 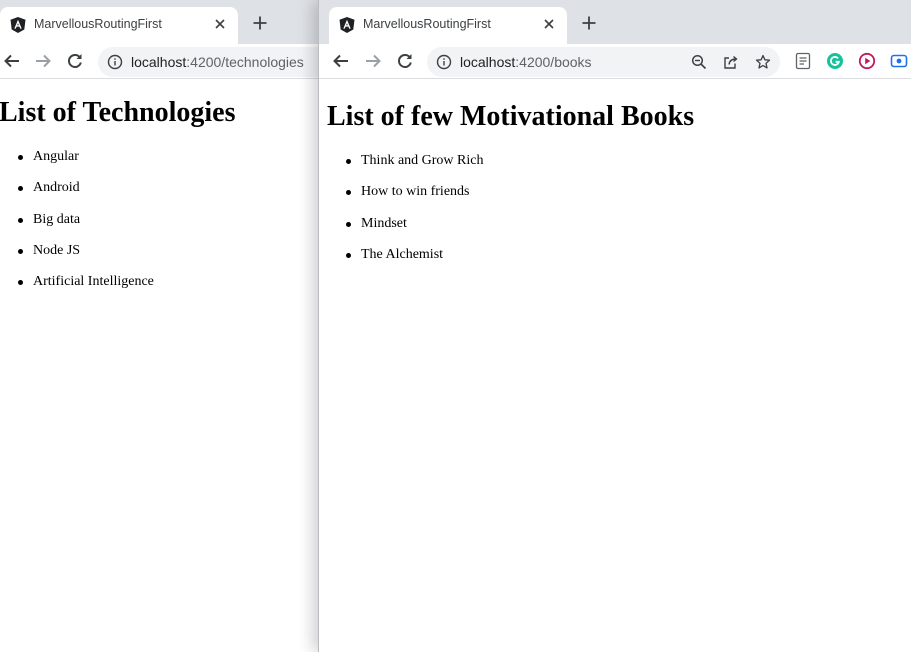 I want to click on address-bar: localhost:4200/technologies, so click(x=214, y=62).